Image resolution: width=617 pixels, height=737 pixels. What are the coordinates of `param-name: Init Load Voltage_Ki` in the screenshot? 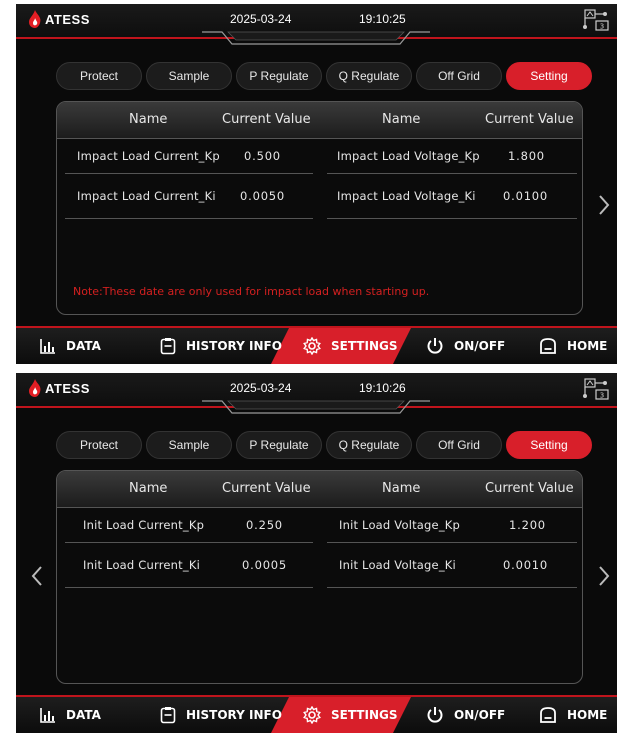 It's located at (397, 565).